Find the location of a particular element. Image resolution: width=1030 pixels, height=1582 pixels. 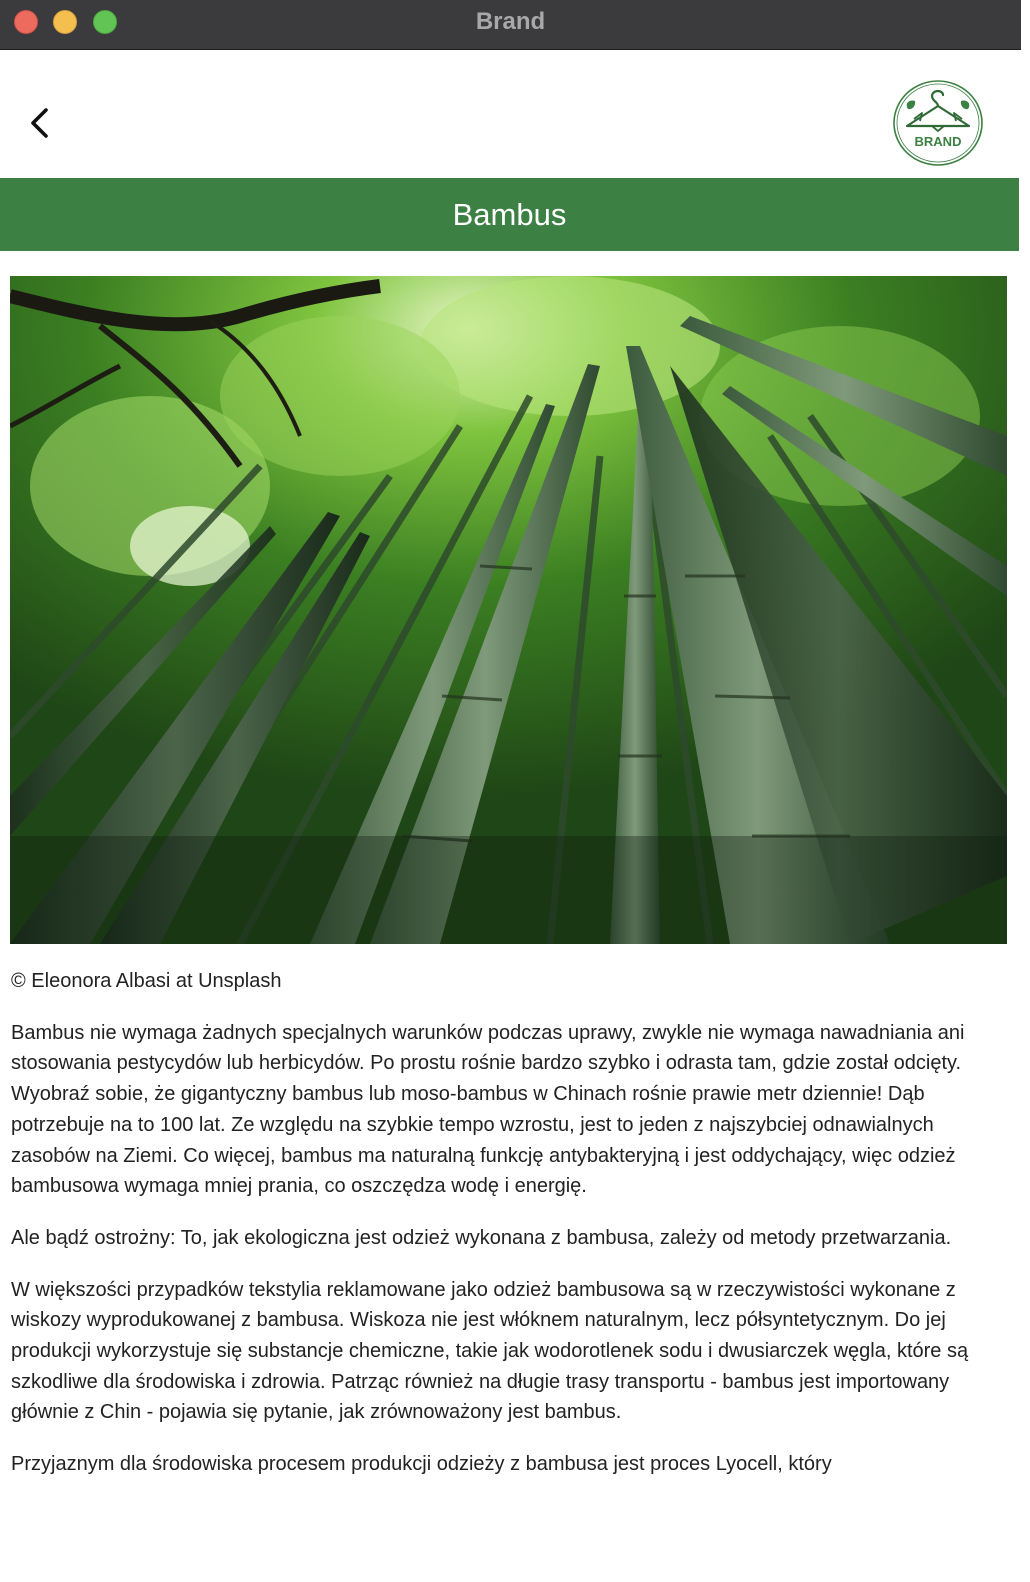

chevron-left-icon is located at coordinates (39, 123).